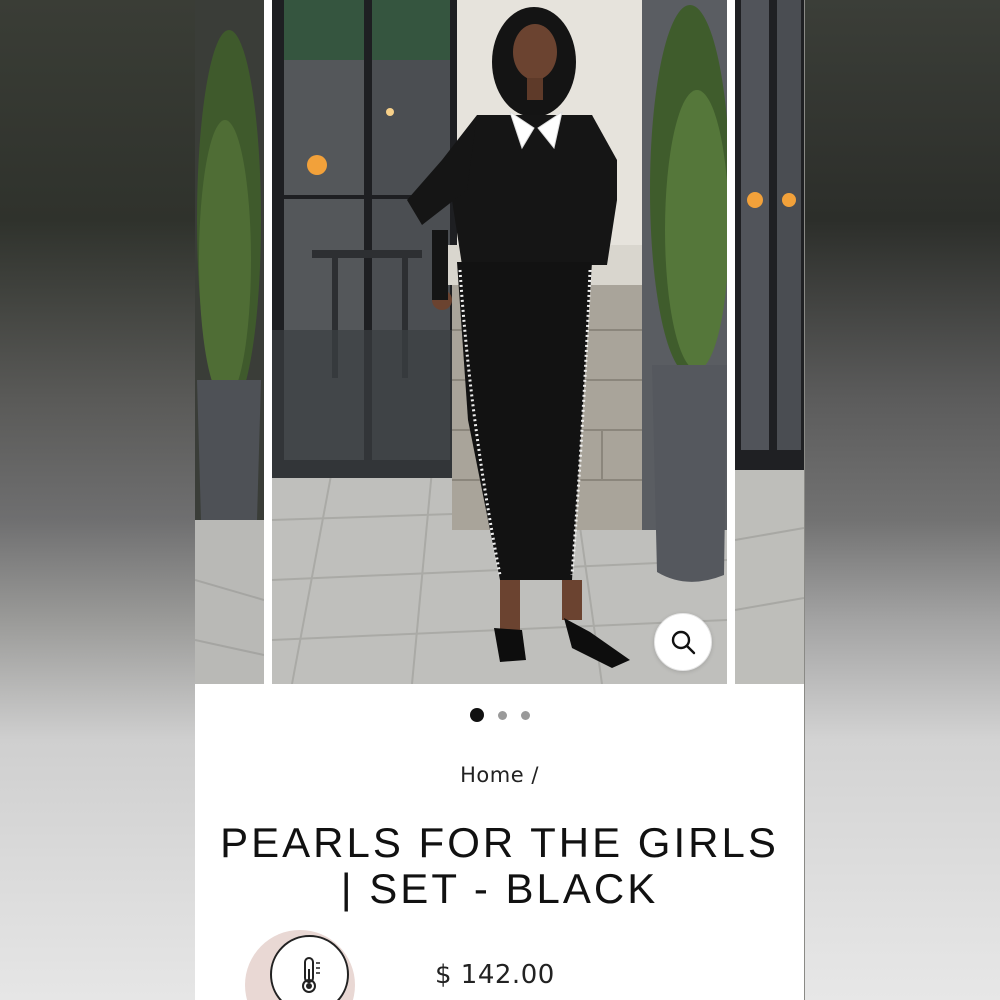  I want to click on gallery-pagination, so click(499, 715).